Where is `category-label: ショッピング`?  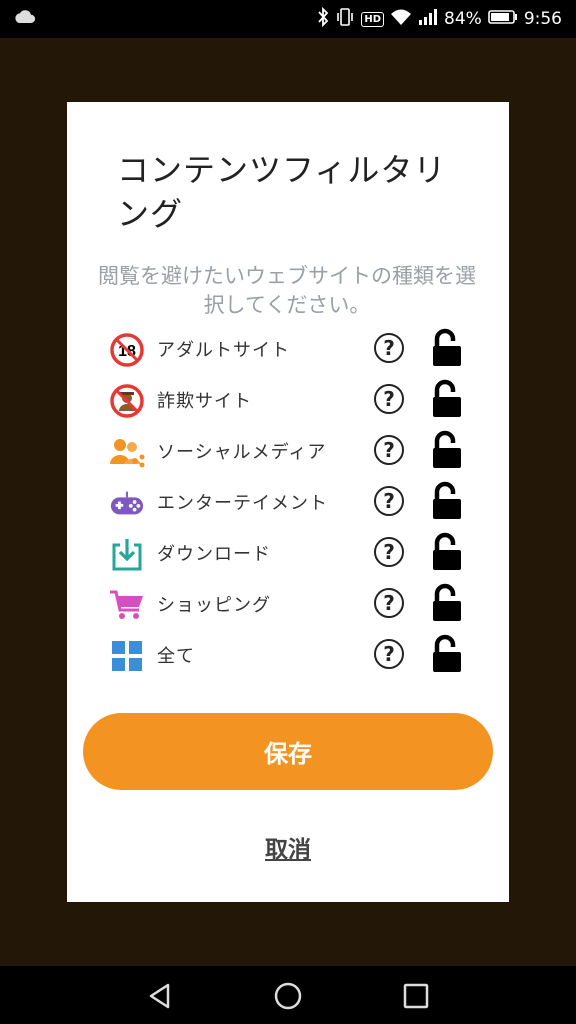
category-label: ショッピング is located at coordinates (214, 605).